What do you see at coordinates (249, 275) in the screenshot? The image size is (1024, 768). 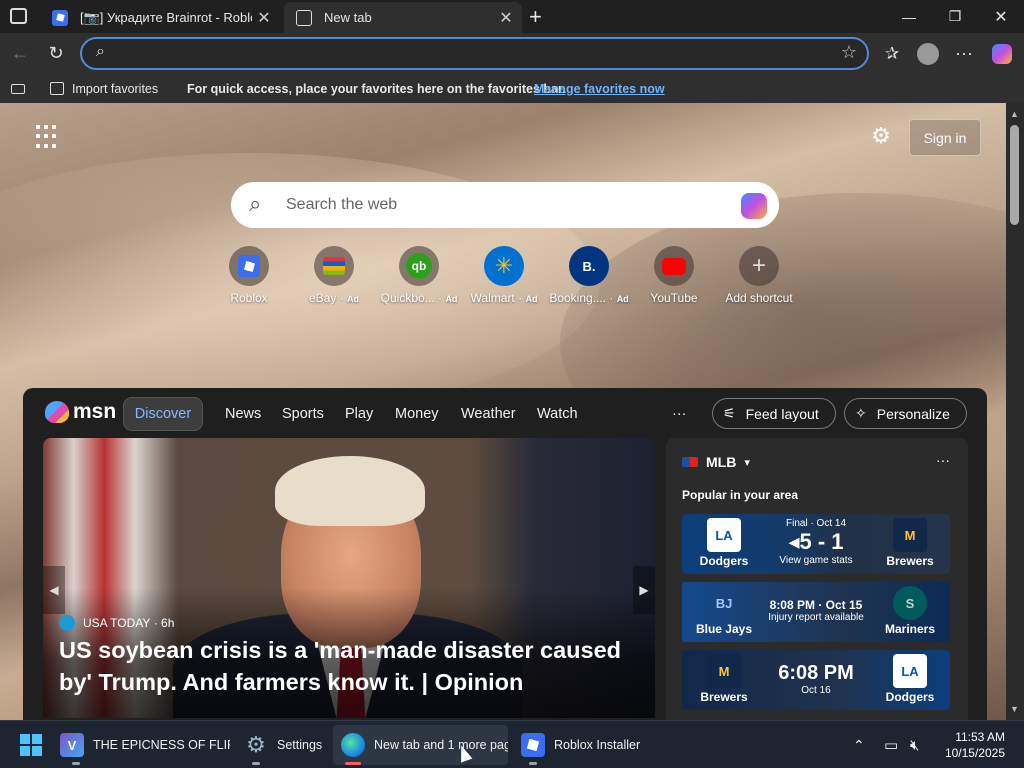 I see `shortcut-roblox: Roblox` at bounding box center [249, 275].